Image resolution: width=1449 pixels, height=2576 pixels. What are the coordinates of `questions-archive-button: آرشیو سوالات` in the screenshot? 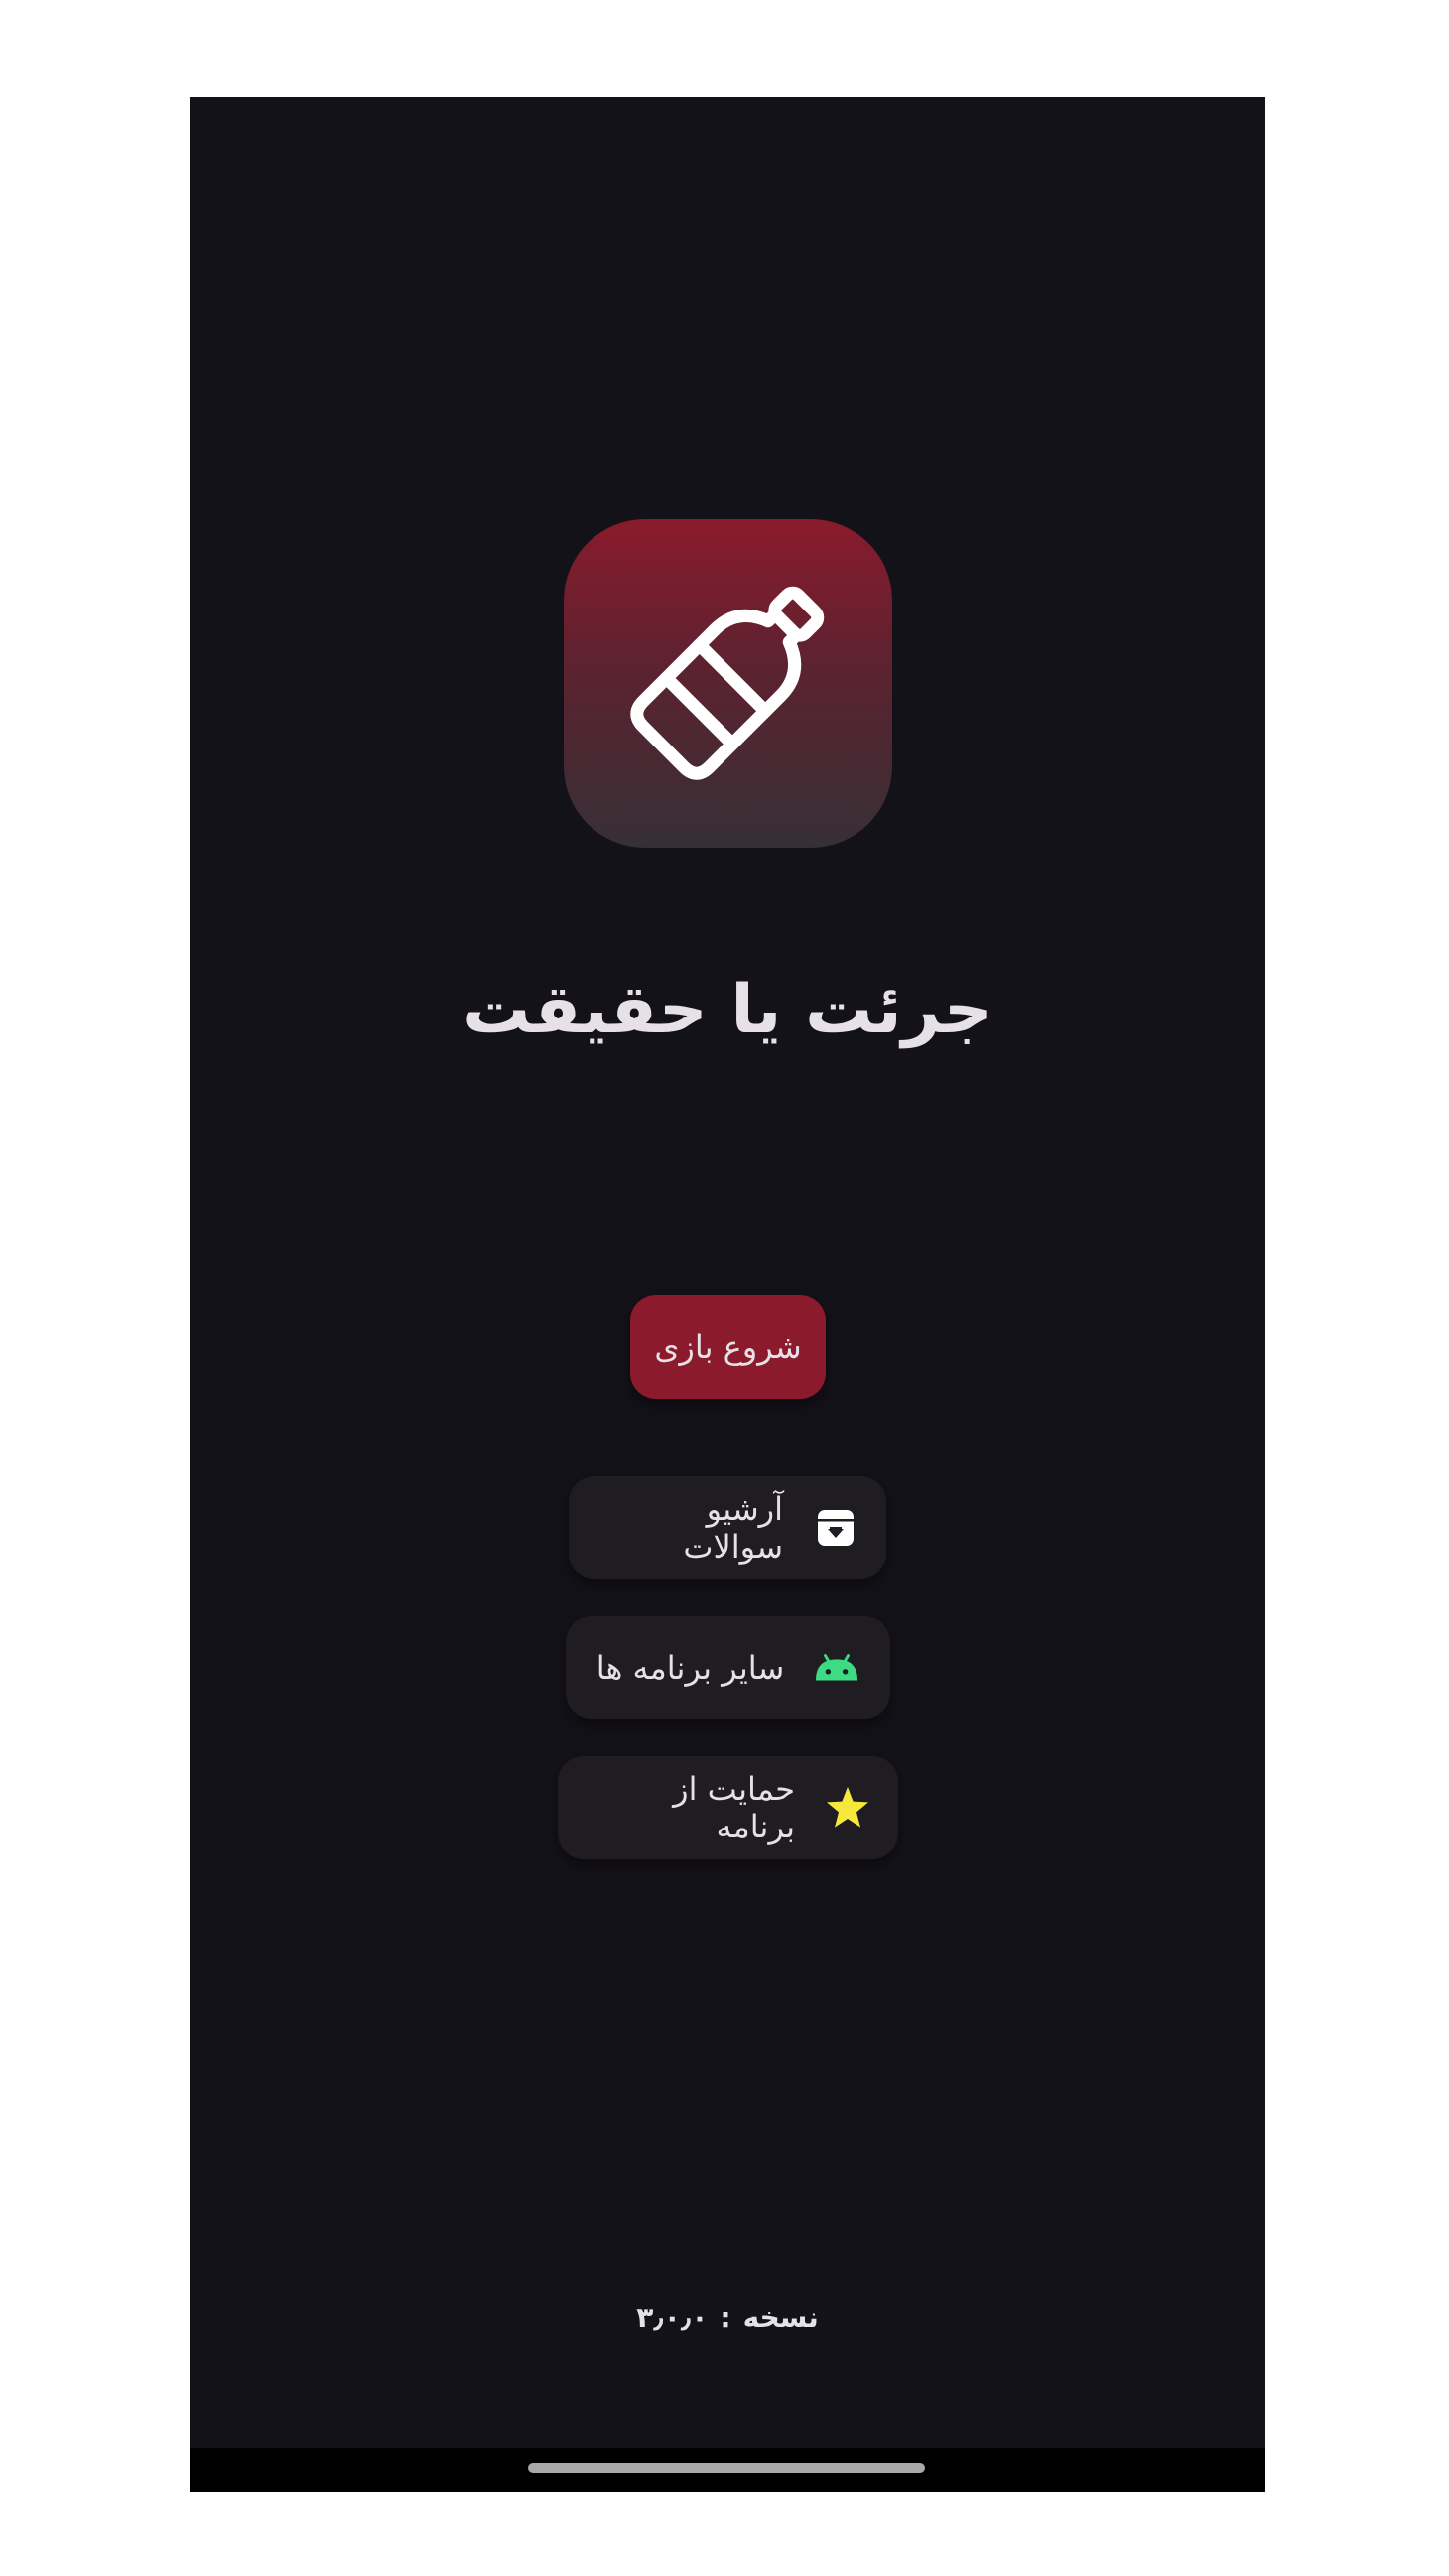 It's located at (727, 1527).